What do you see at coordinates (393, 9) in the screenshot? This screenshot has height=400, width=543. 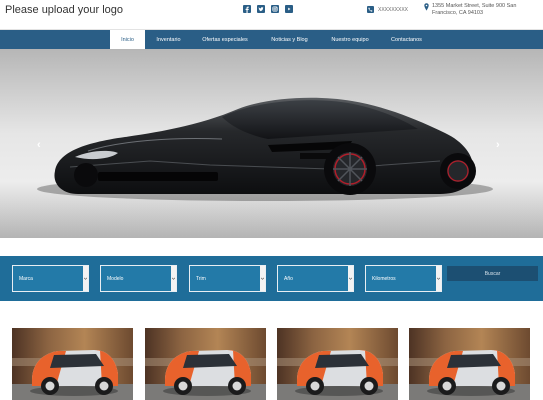 I see `phone-number: XXXXXXXXX` at bounding box center [393, 9].